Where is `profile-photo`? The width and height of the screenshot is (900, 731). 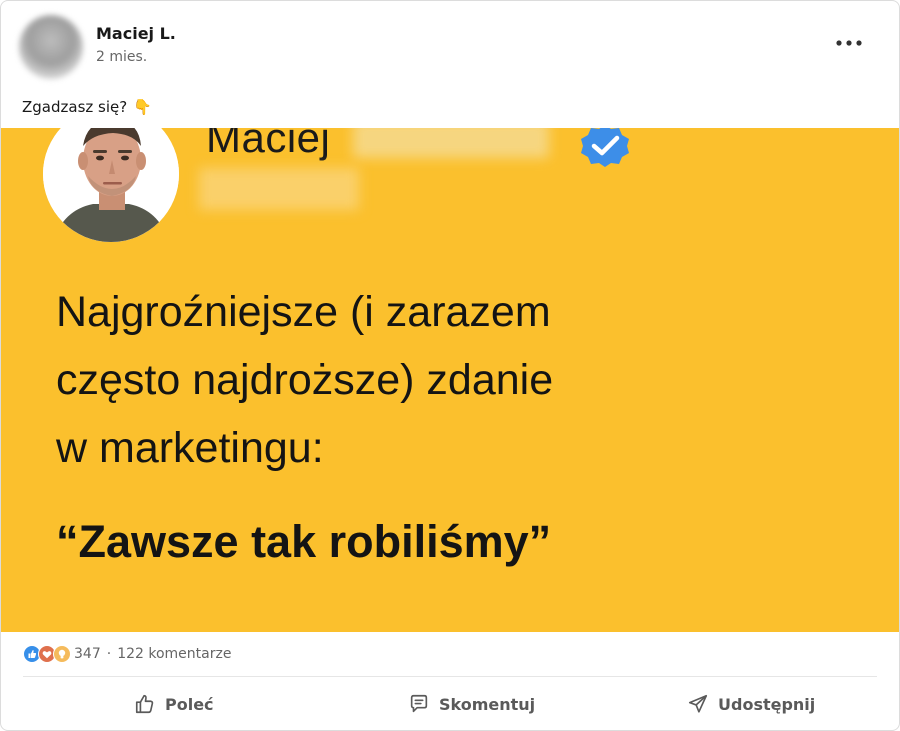 profile-photo is located at coordinates (111, 185).